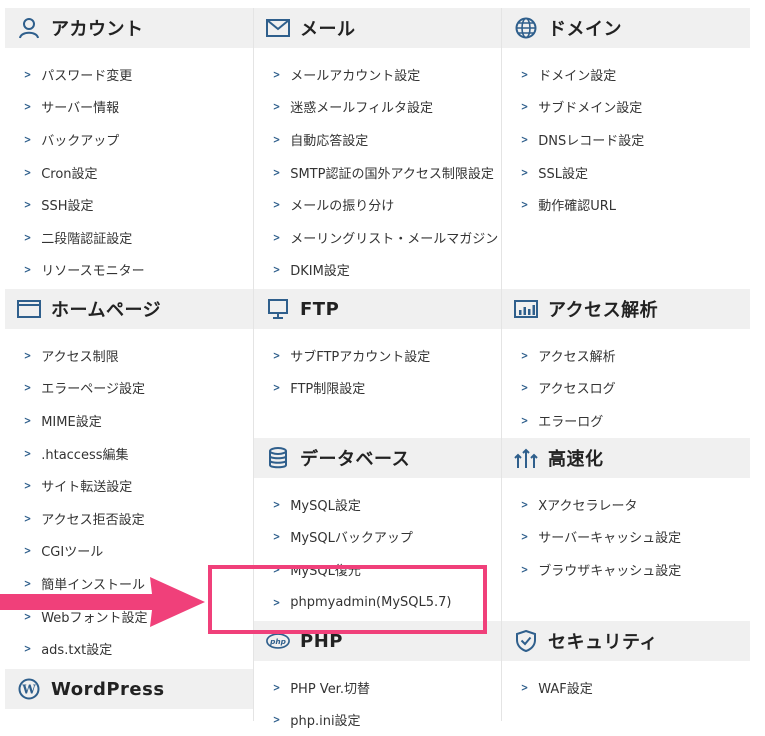 The image size is (765, 736). I want to click on menu-item-two-factor: > 二段階認証設定, so click(129, 237).